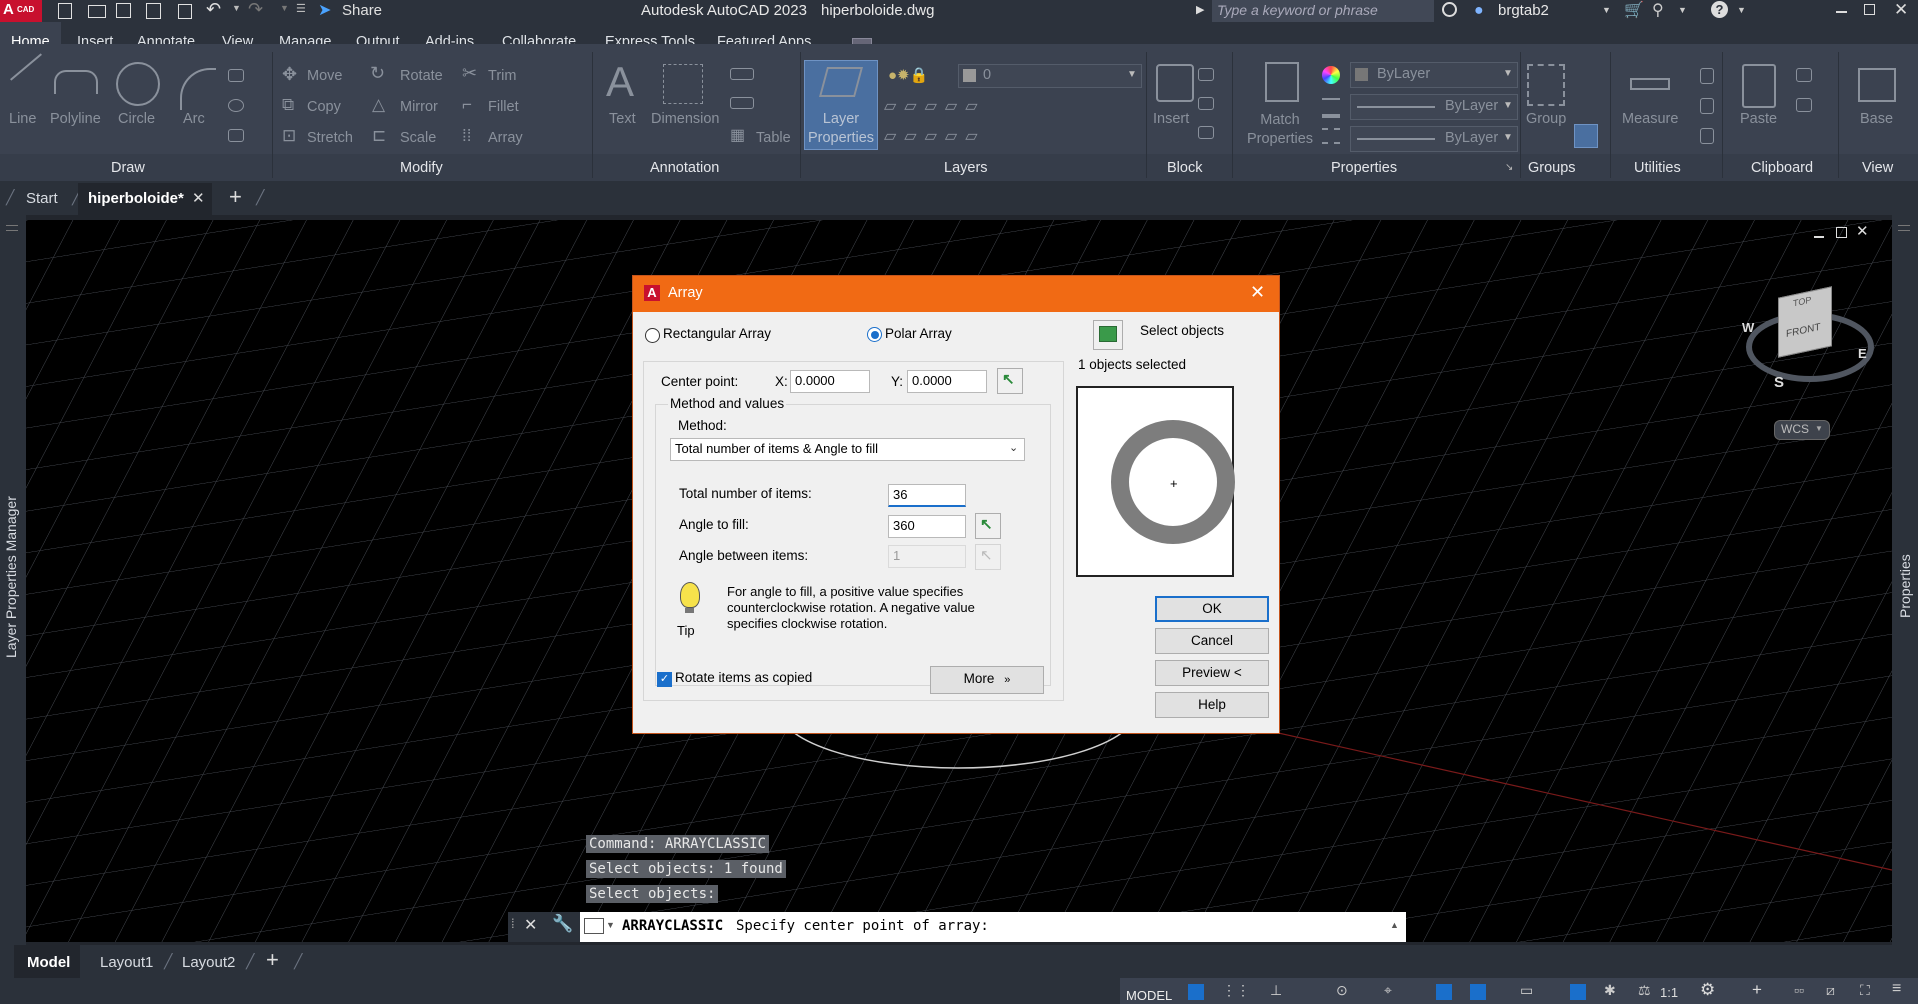 The image size is (1918, 1004). I want to click on help-dropdown-icon: ▼, so click(1741, 10).